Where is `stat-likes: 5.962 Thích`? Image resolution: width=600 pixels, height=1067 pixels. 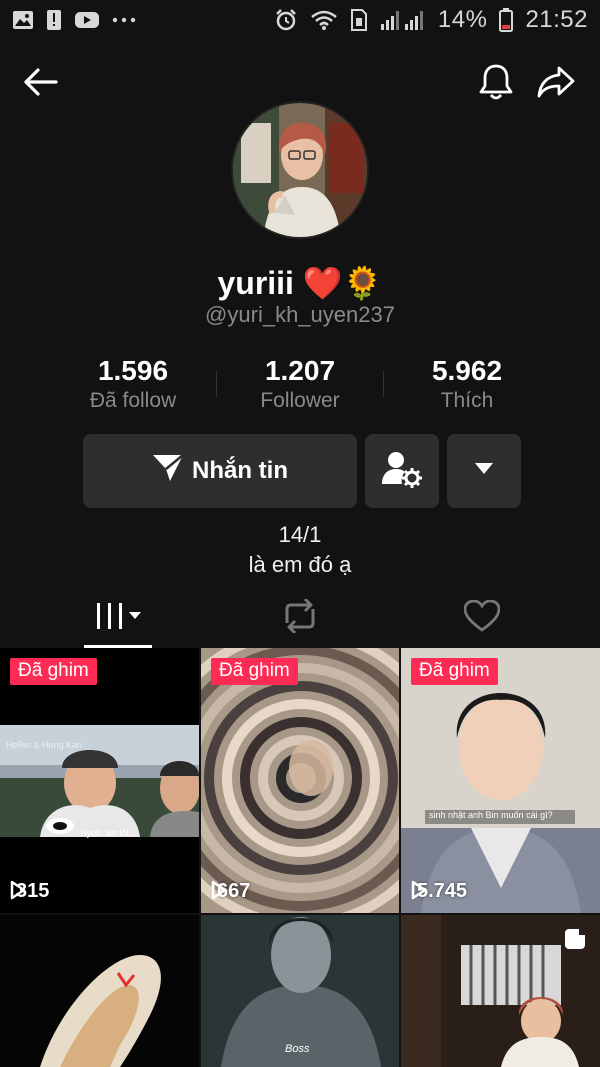
stat-likes: 5.962 Thích is located at coordinates (467, 384).